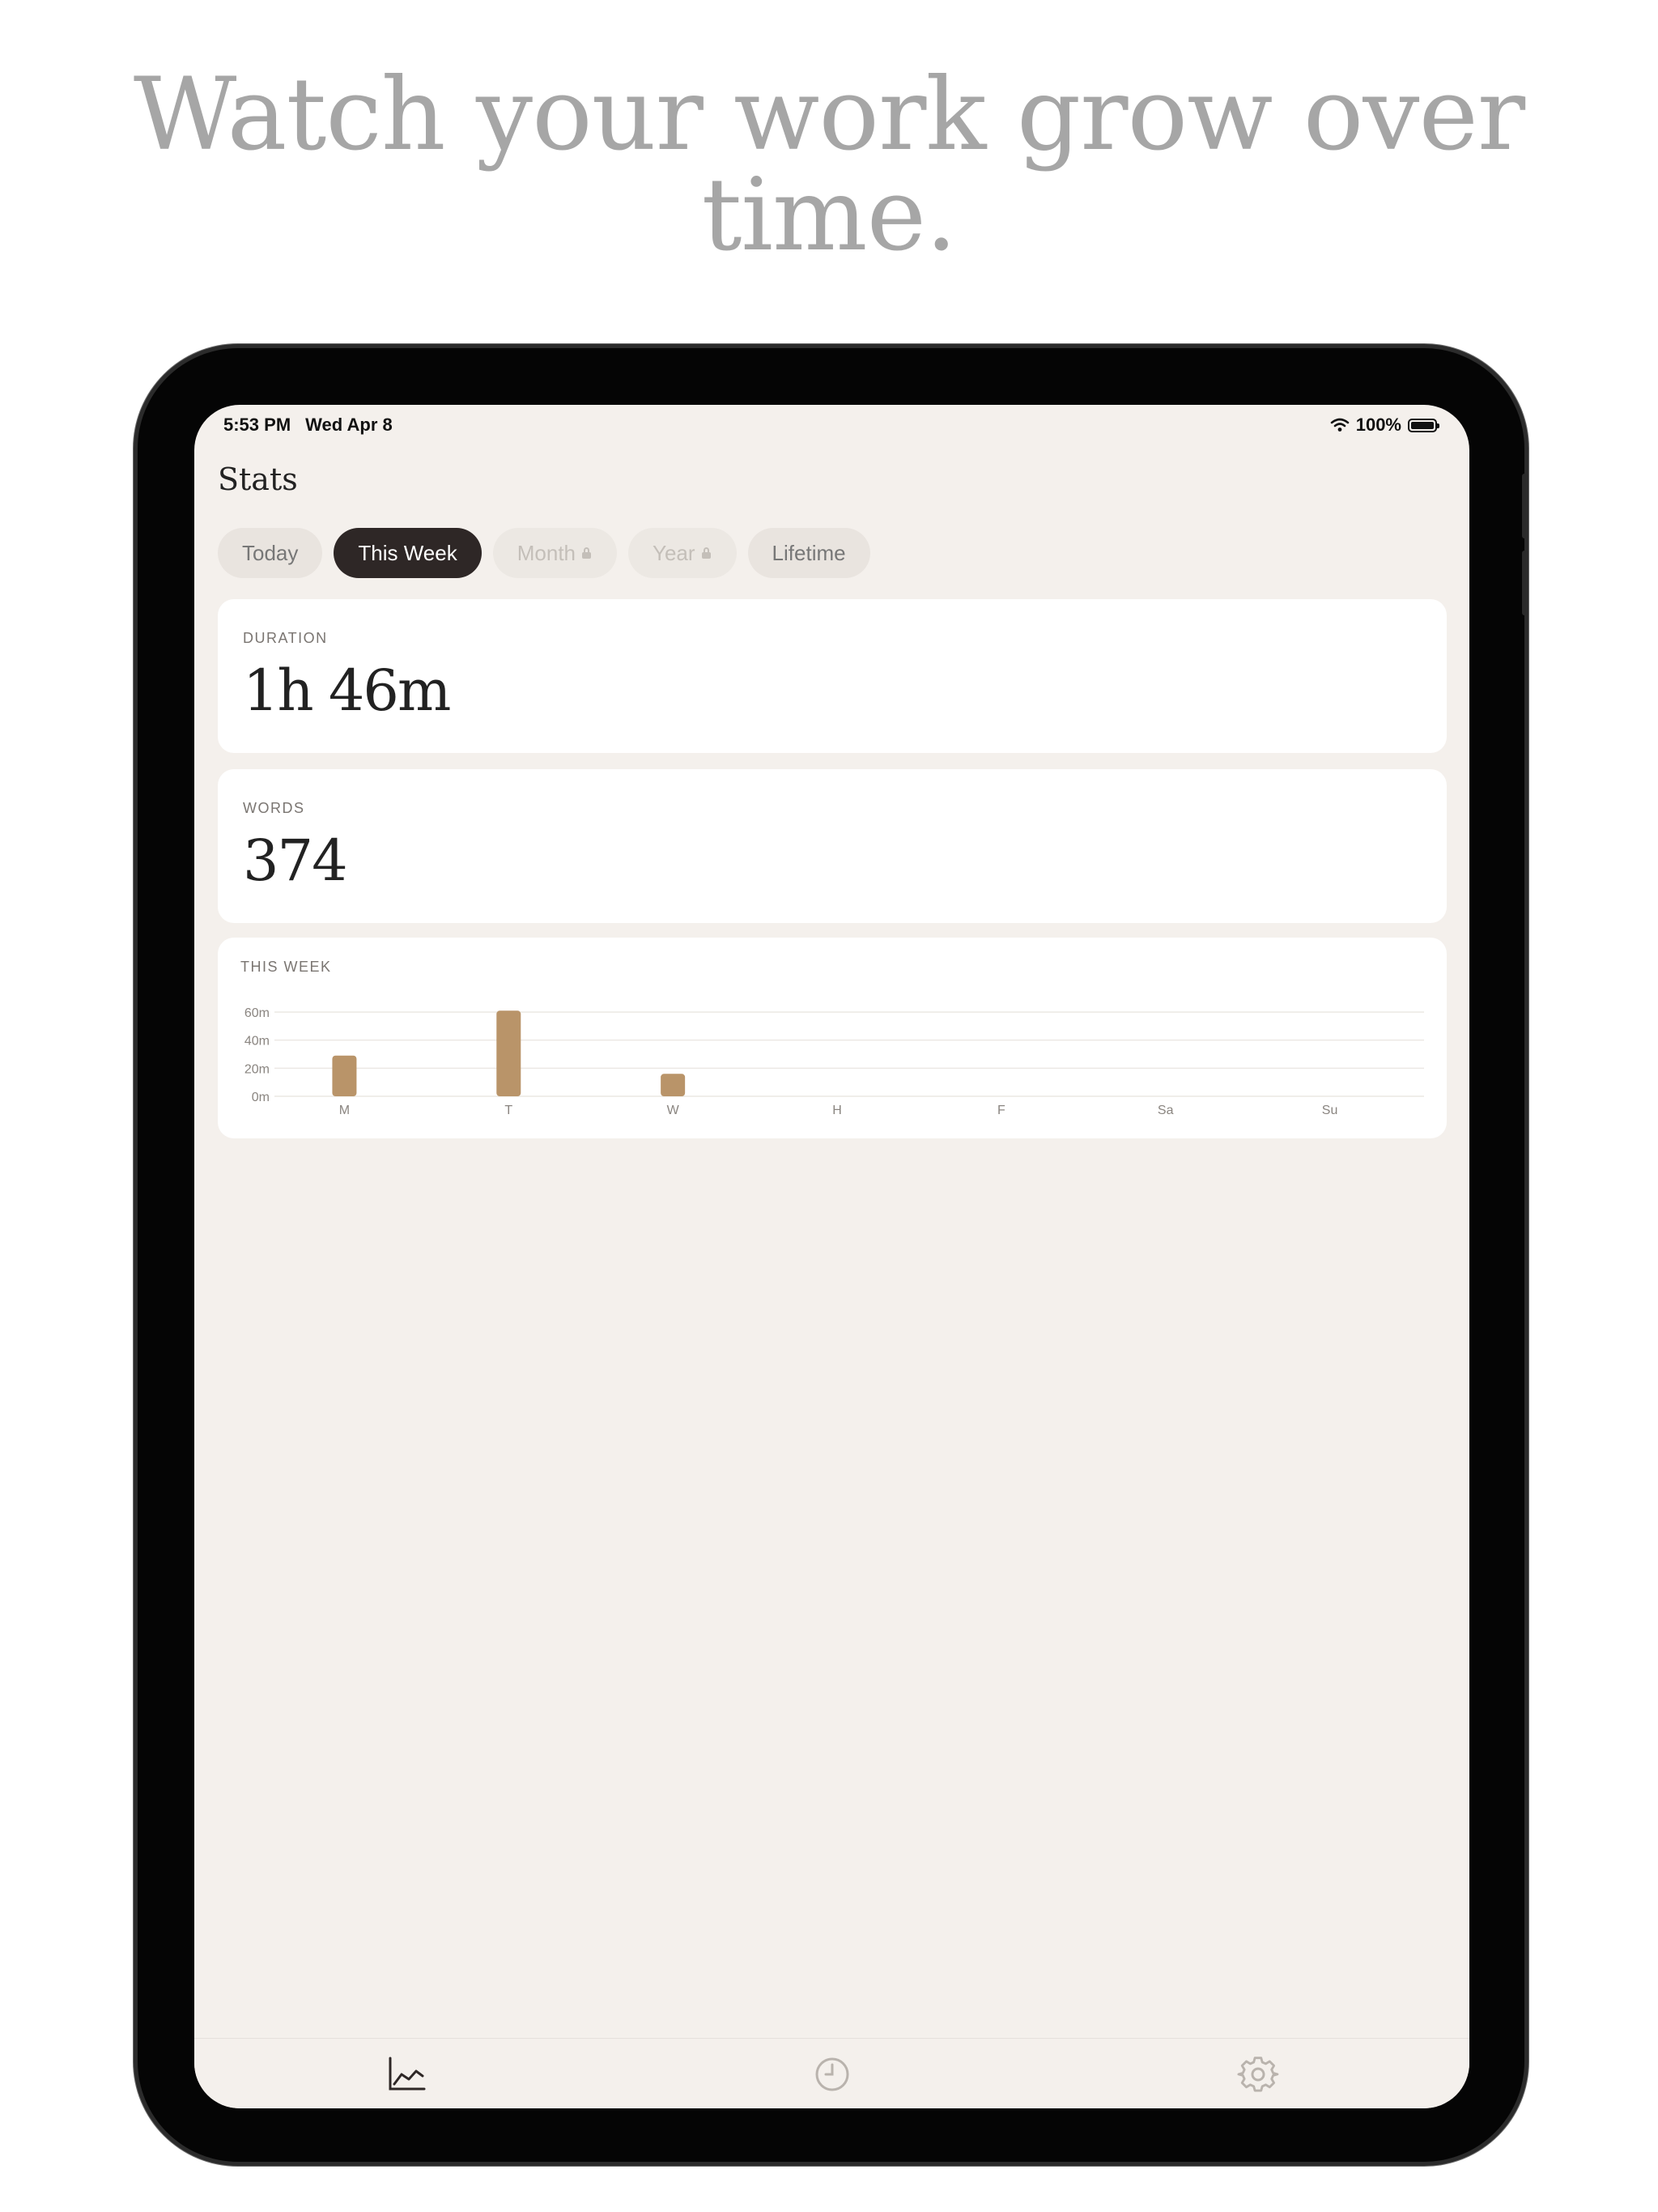 The height and width of the screenshot is (2212, 1658). I want to click on wifi-icon, so click(1340, 425).